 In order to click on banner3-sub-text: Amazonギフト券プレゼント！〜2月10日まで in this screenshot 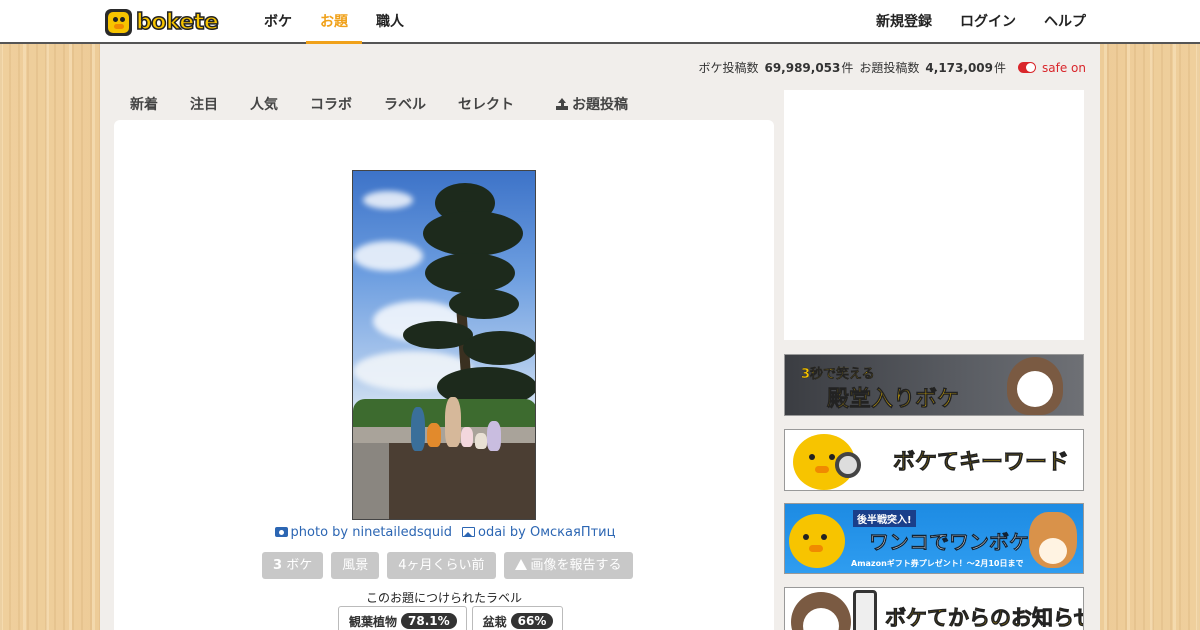, I will do `click(937, 563)`.